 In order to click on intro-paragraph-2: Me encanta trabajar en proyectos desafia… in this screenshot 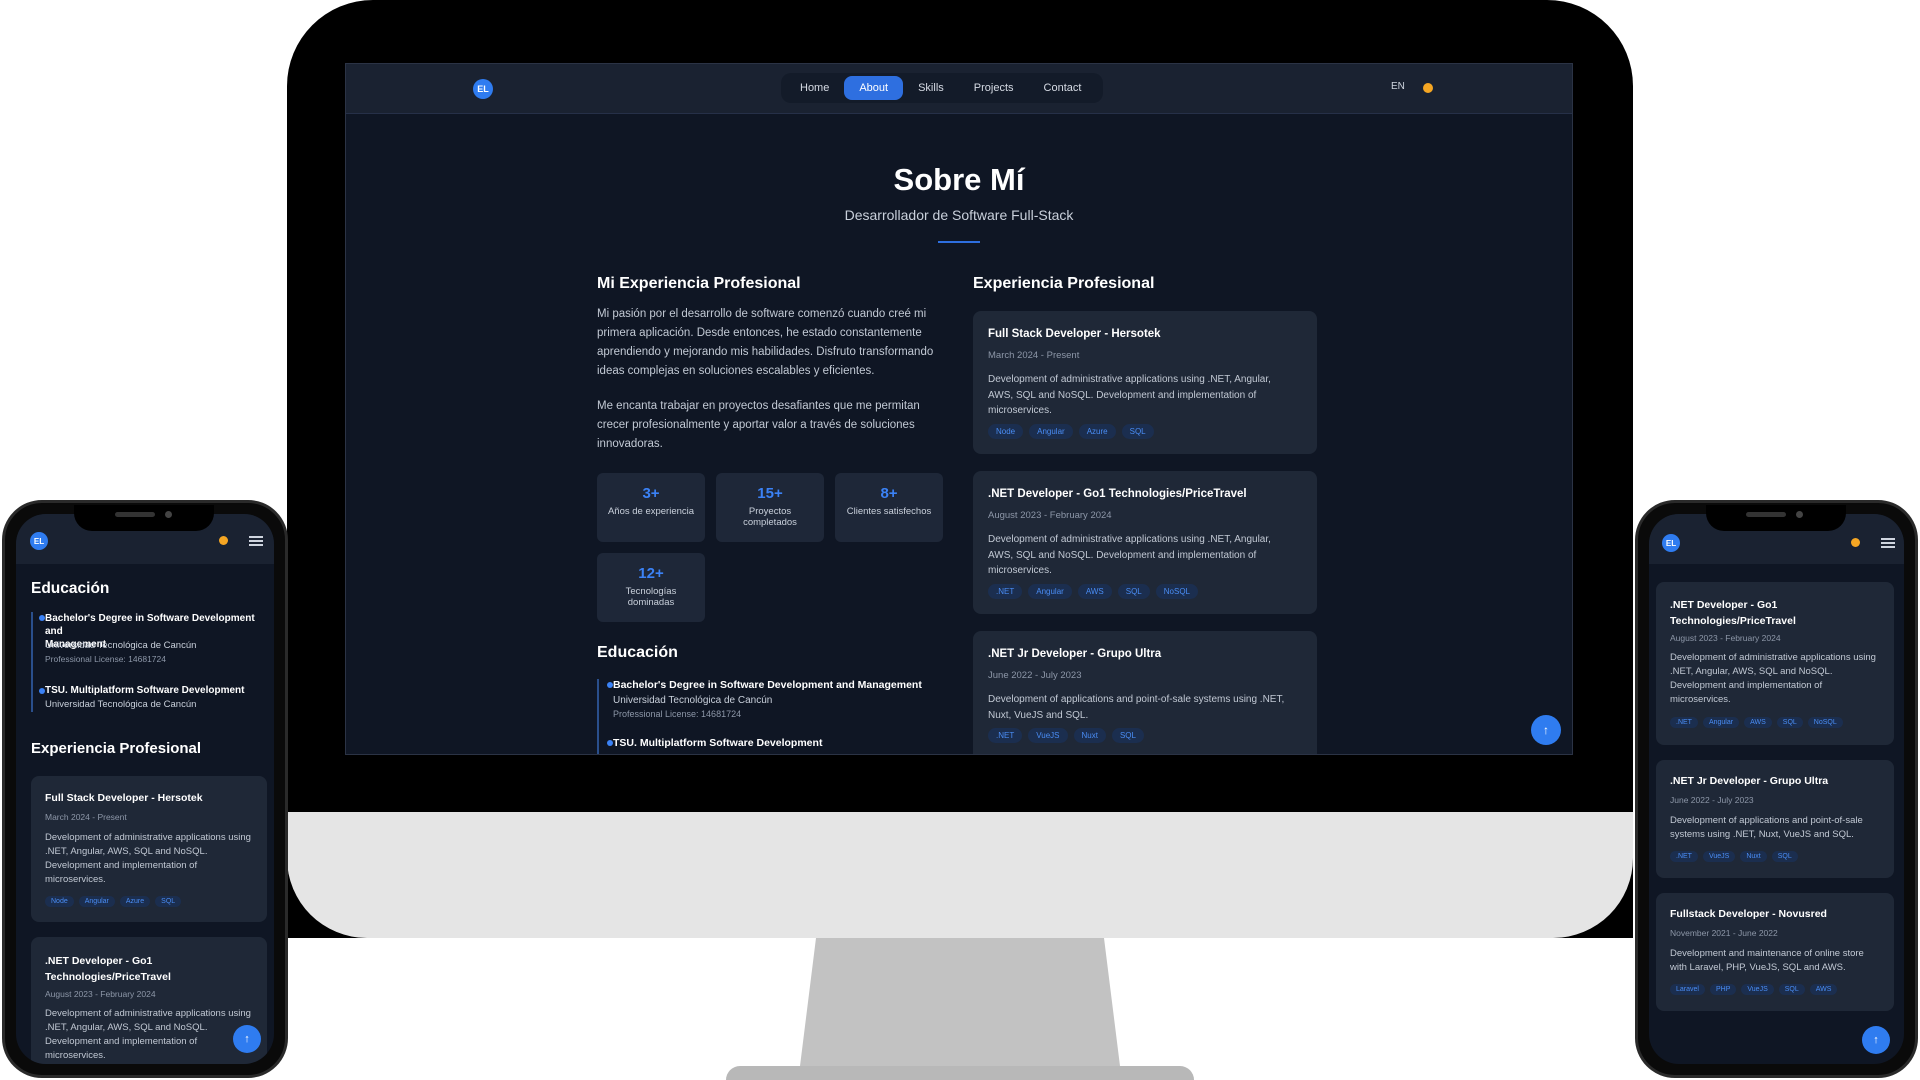, I will do `click(758, 425)`.